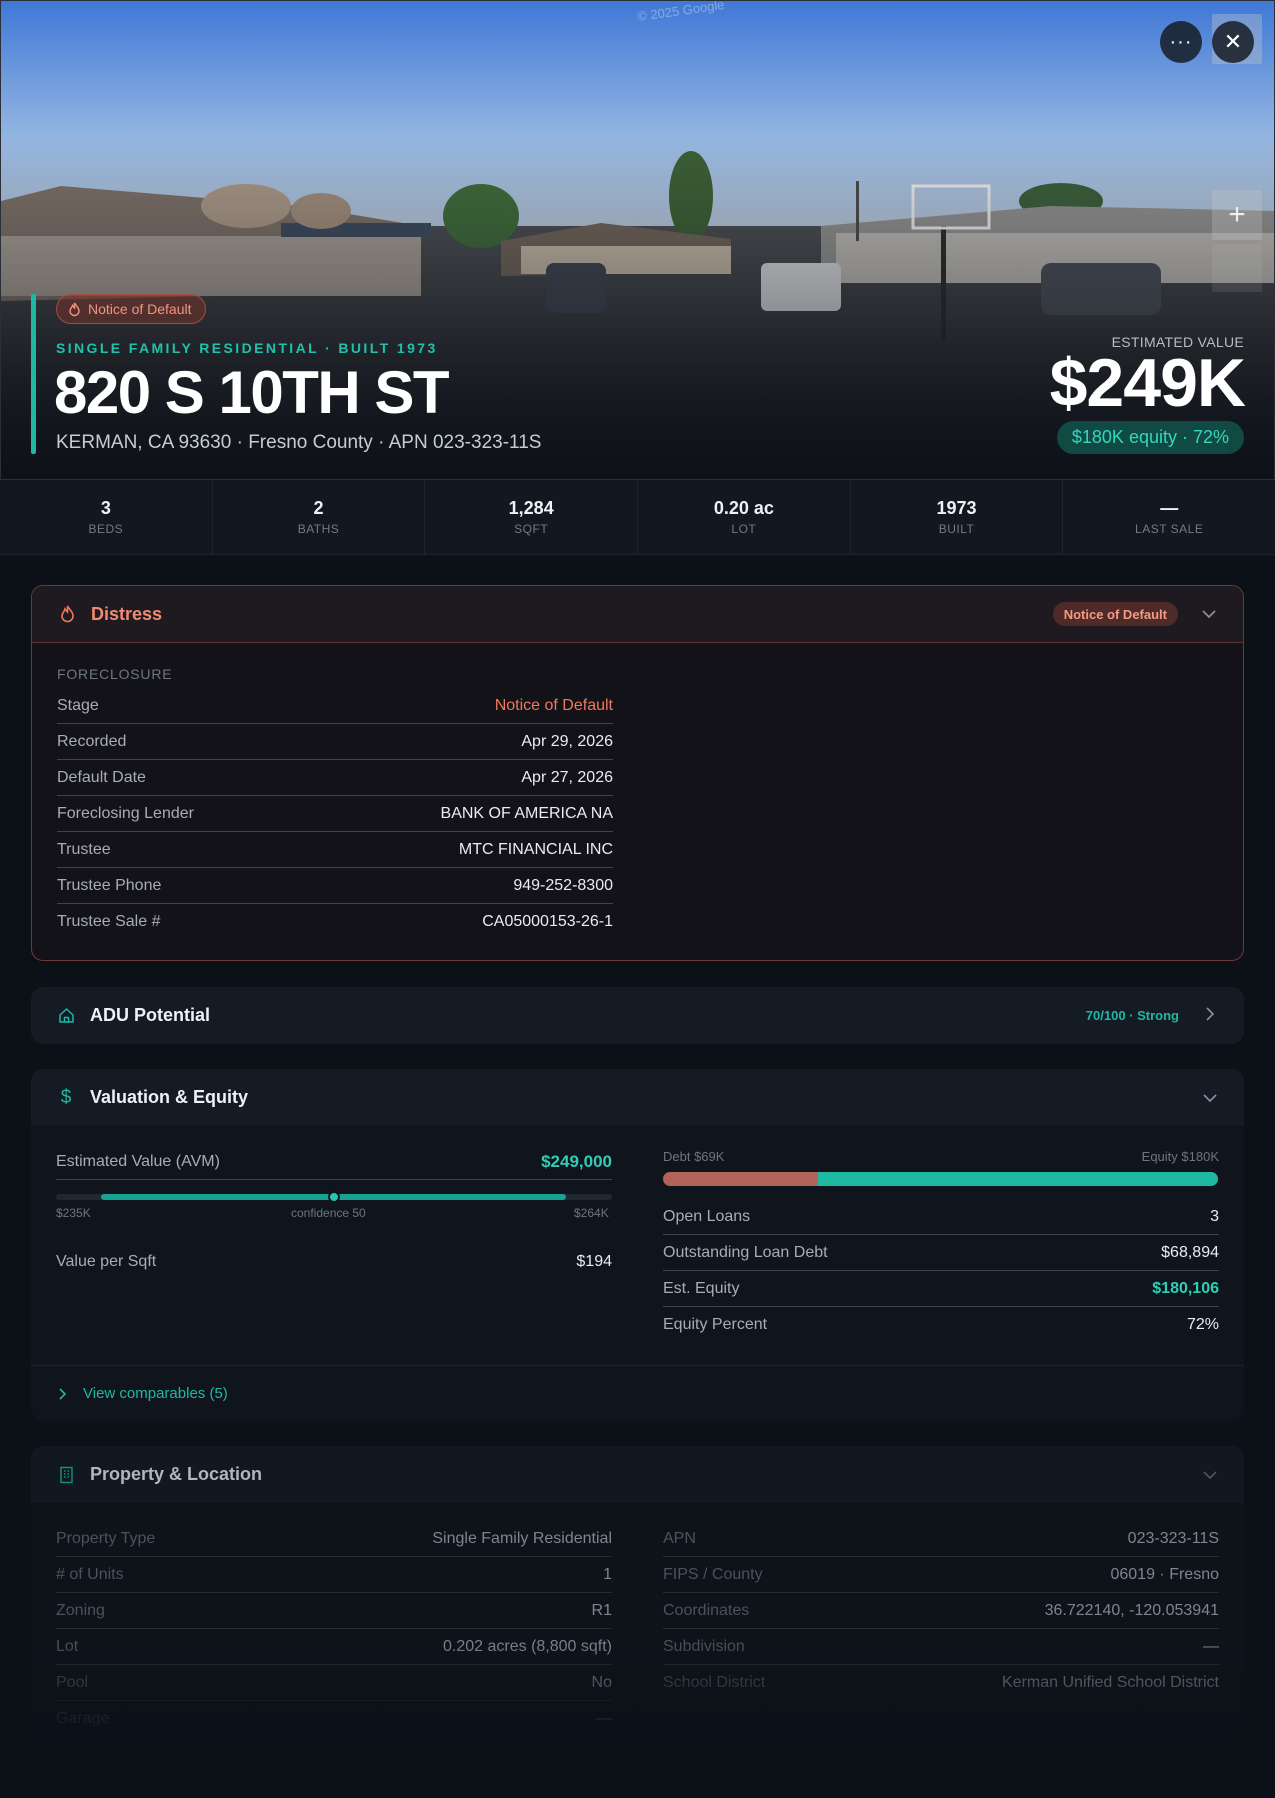  What do you see at coordinates (1132, 1015) in the screenshot?
I see `adu-score: 70/100 · Strong` at bounding box center [1132, 1015].